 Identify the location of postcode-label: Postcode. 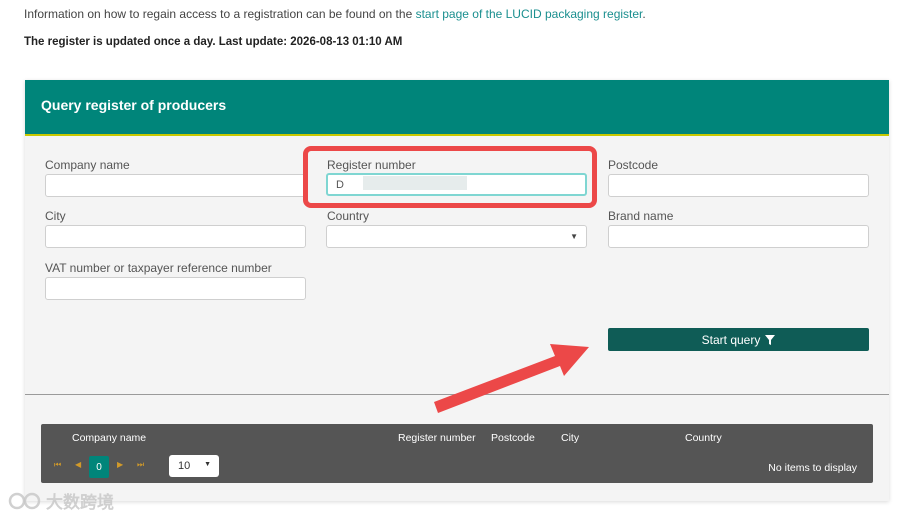
(633, 165).